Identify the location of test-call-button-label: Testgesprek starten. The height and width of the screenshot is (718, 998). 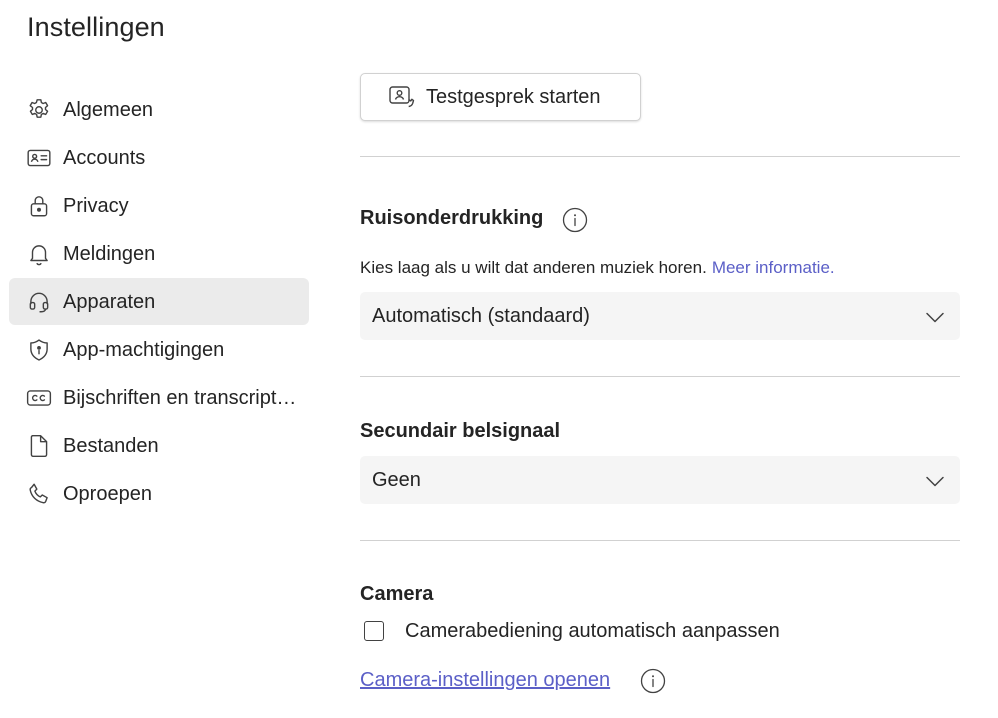
(513, 97).